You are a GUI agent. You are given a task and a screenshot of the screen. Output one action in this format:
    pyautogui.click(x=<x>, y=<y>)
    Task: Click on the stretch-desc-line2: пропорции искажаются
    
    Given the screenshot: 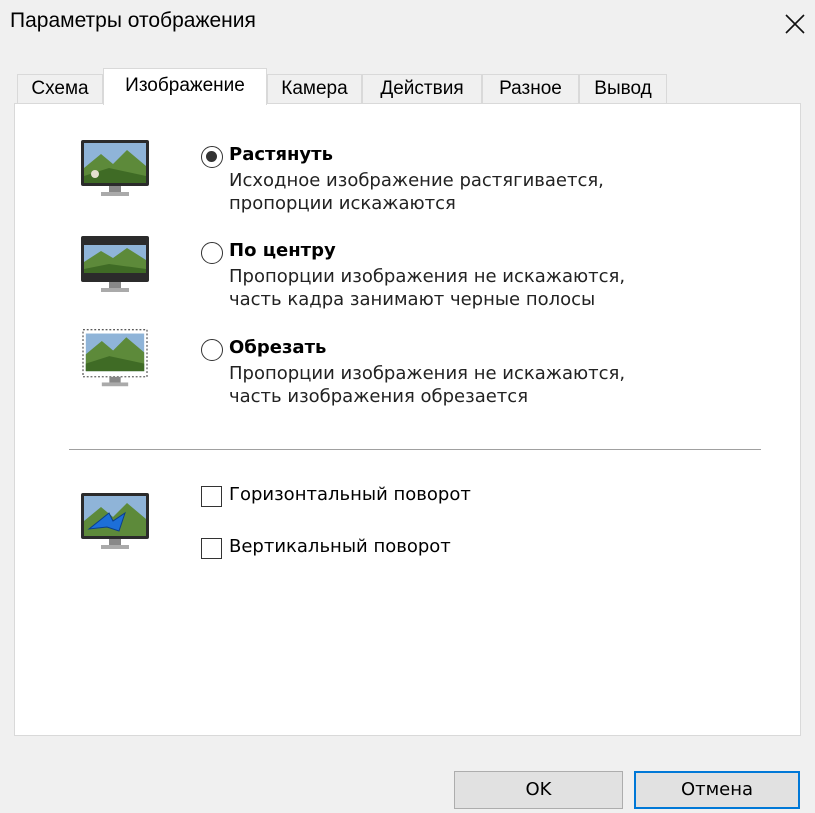 What is the action you would take?
    pyautogui.click(x=342, y=203)
    